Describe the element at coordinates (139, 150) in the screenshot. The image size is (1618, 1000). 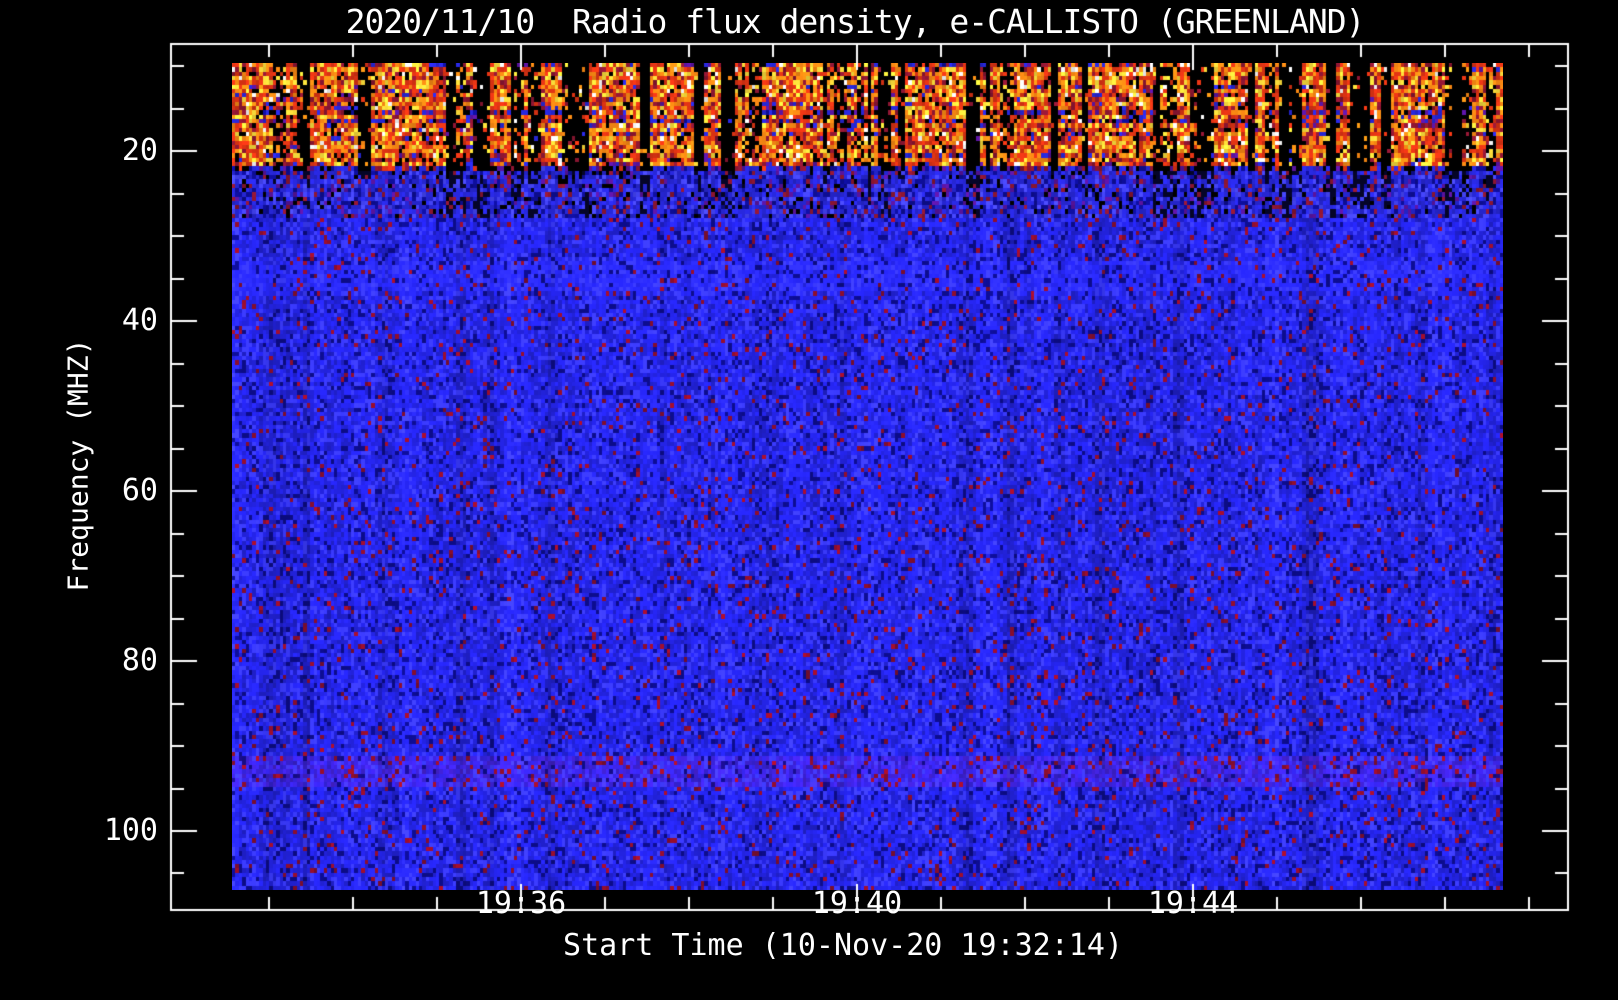
I see `y-tick-label: 20` at that location.